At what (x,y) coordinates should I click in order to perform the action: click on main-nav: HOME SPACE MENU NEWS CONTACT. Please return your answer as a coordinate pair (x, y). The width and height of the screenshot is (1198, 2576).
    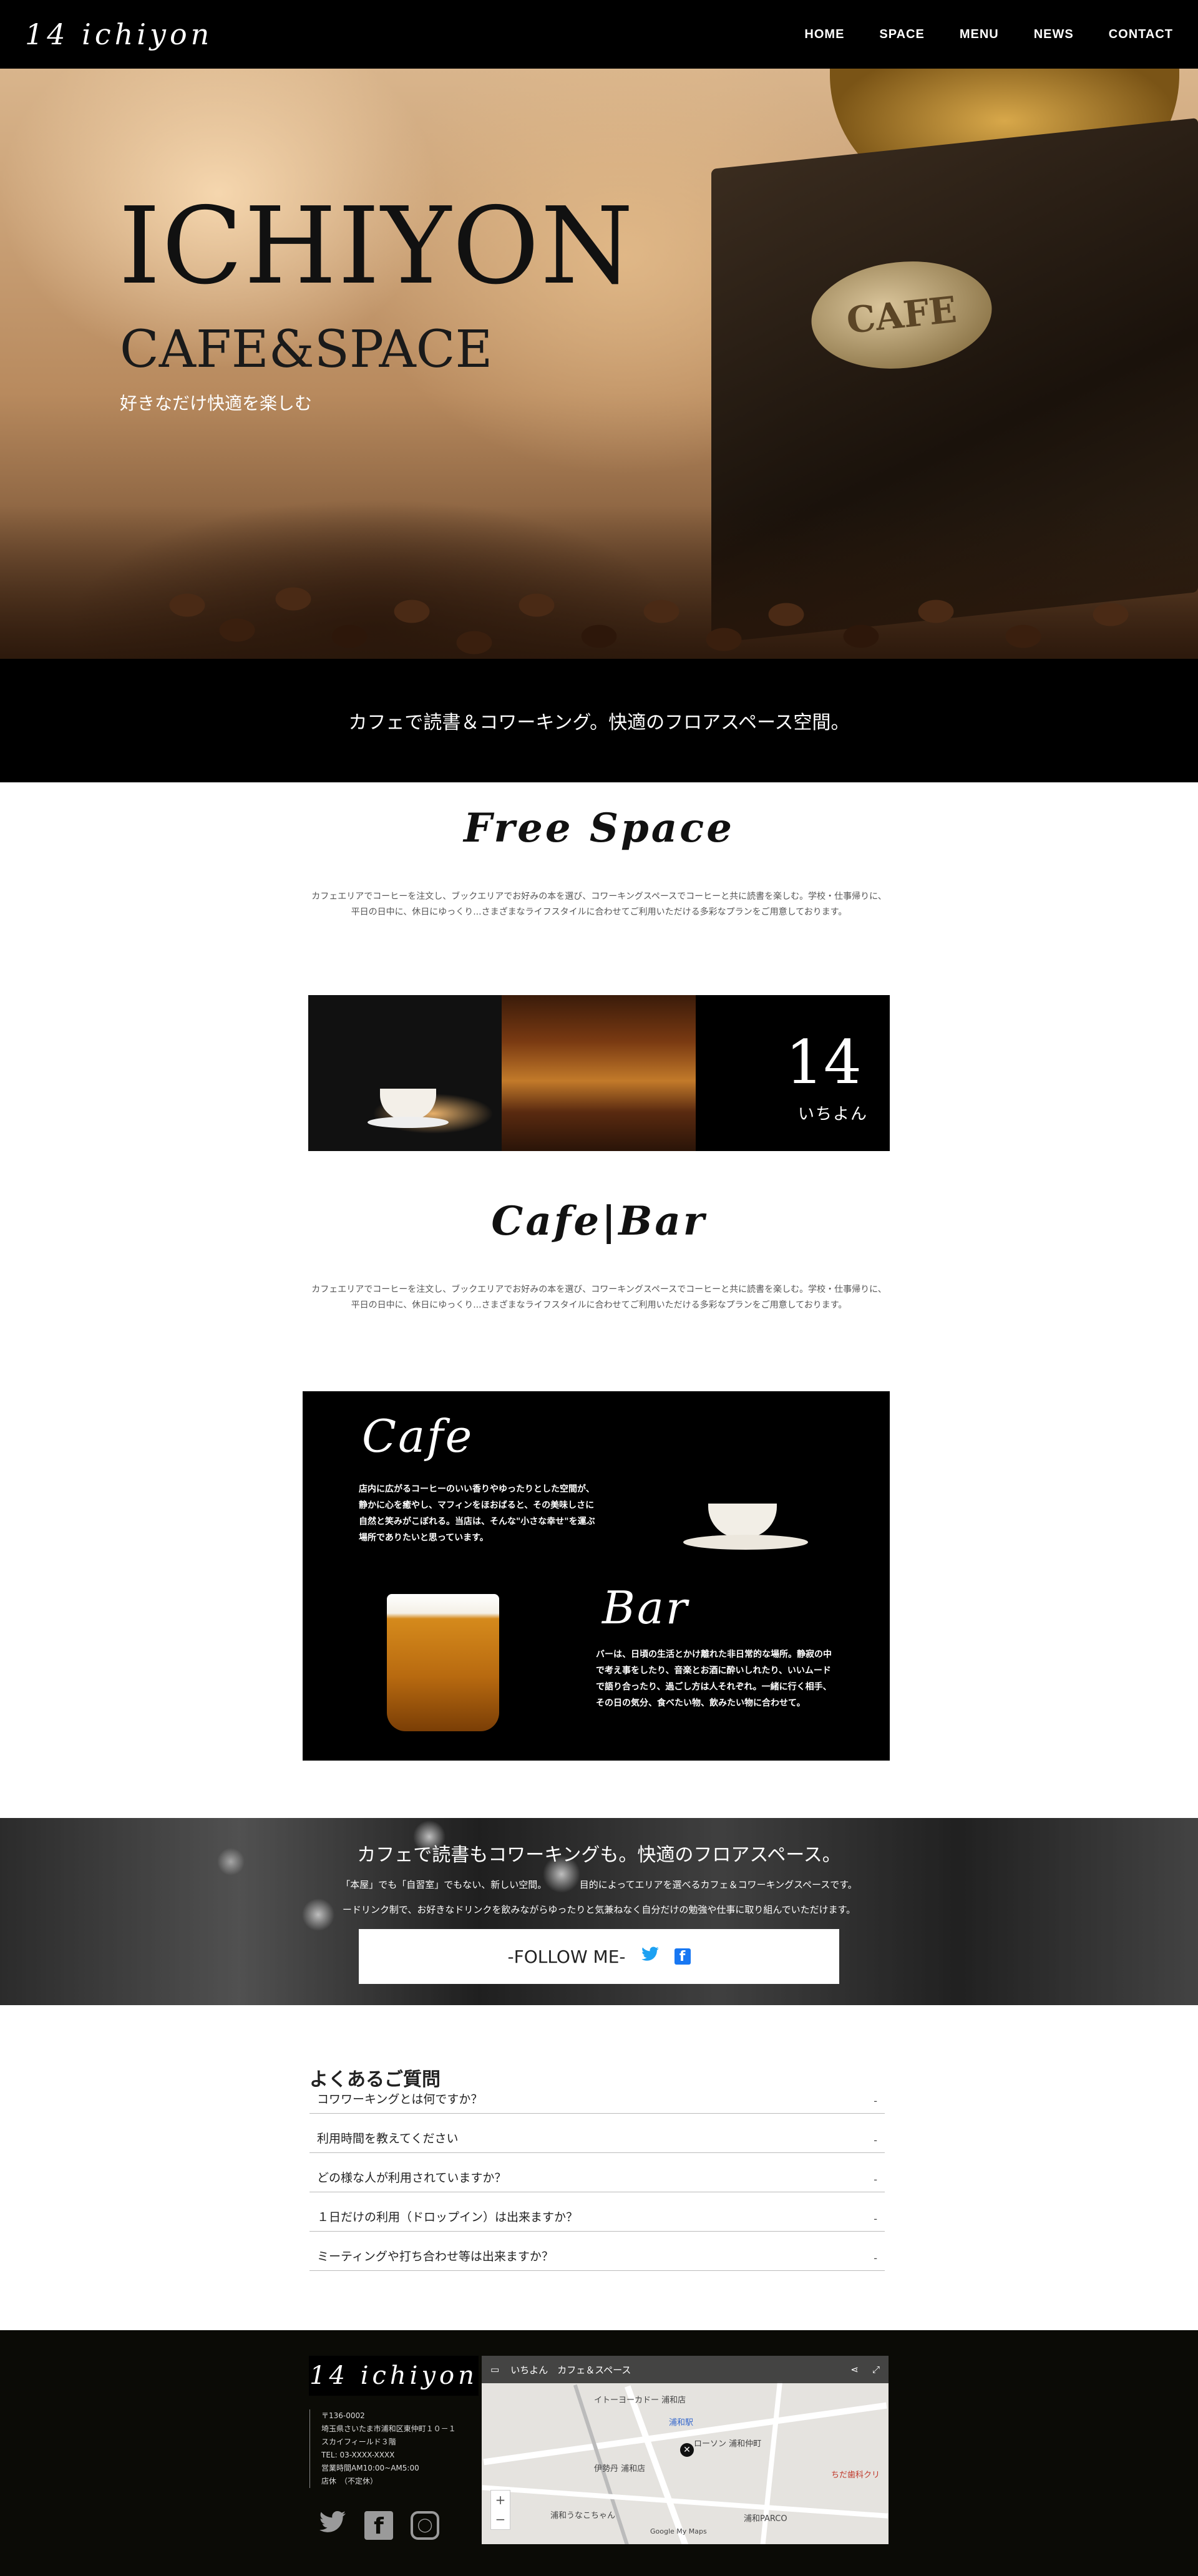
    Looking at the image, I should click on (988, 34).